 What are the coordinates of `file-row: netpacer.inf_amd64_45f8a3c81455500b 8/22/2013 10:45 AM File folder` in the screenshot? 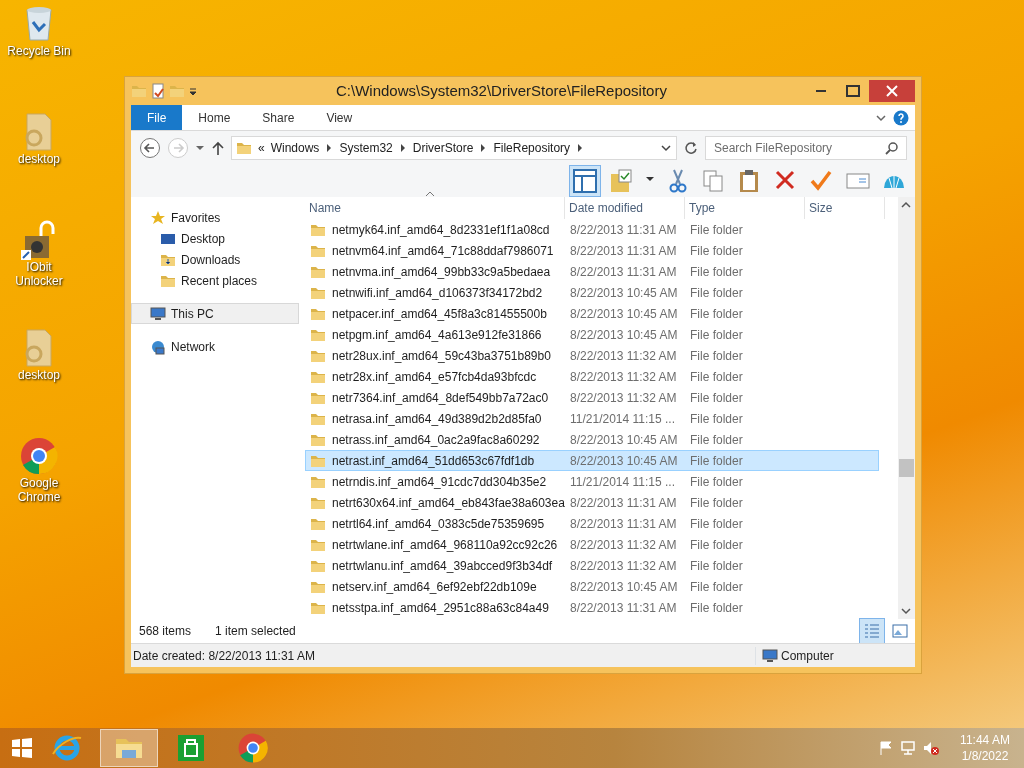 It's located at (592, 313).